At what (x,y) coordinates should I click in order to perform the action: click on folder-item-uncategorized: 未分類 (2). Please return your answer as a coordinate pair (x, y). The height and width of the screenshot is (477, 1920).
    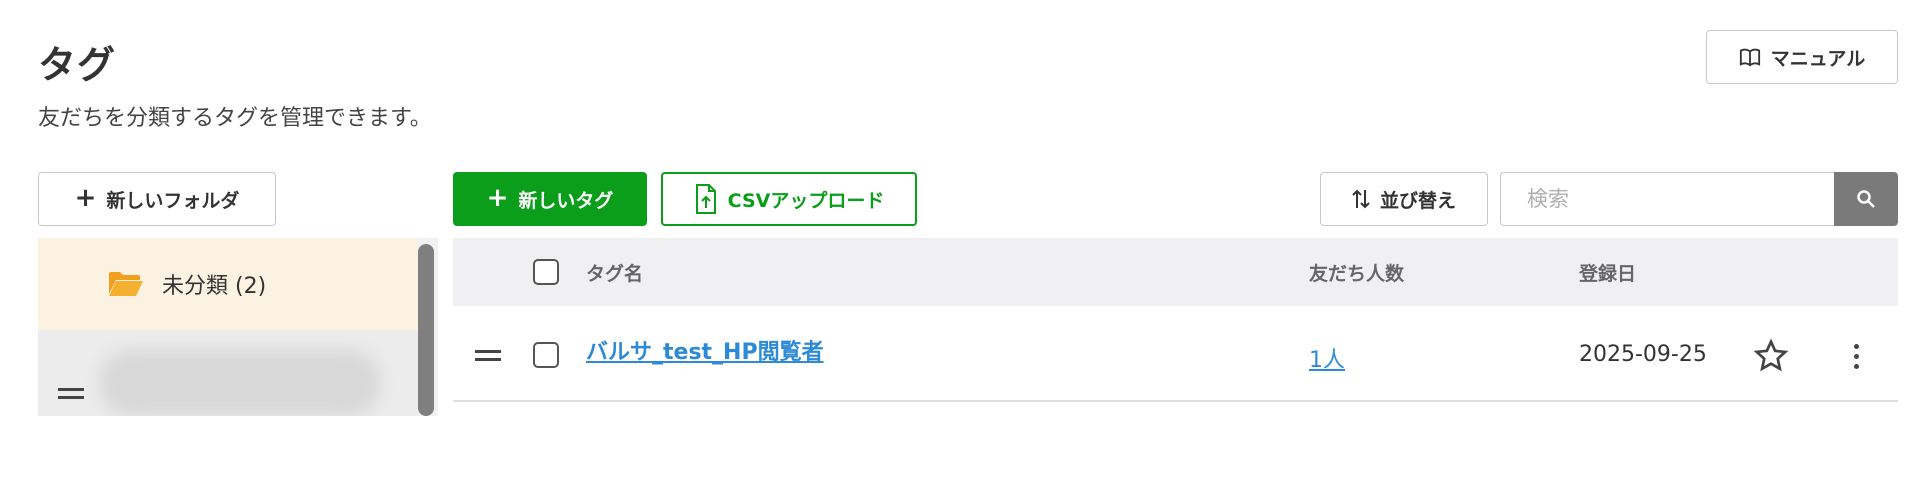
    Looking at the image, I should click on (228, 284).